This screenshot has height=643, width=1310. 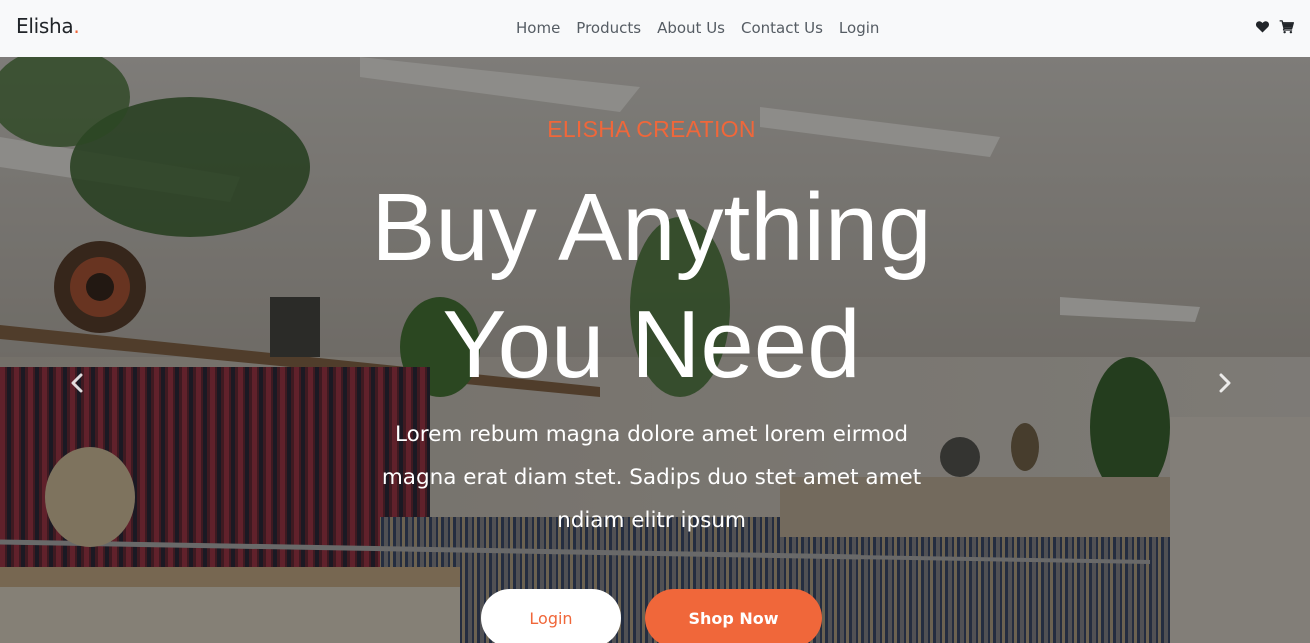 I want to click on nav-item-login: Login, so click(x=859, y=27).